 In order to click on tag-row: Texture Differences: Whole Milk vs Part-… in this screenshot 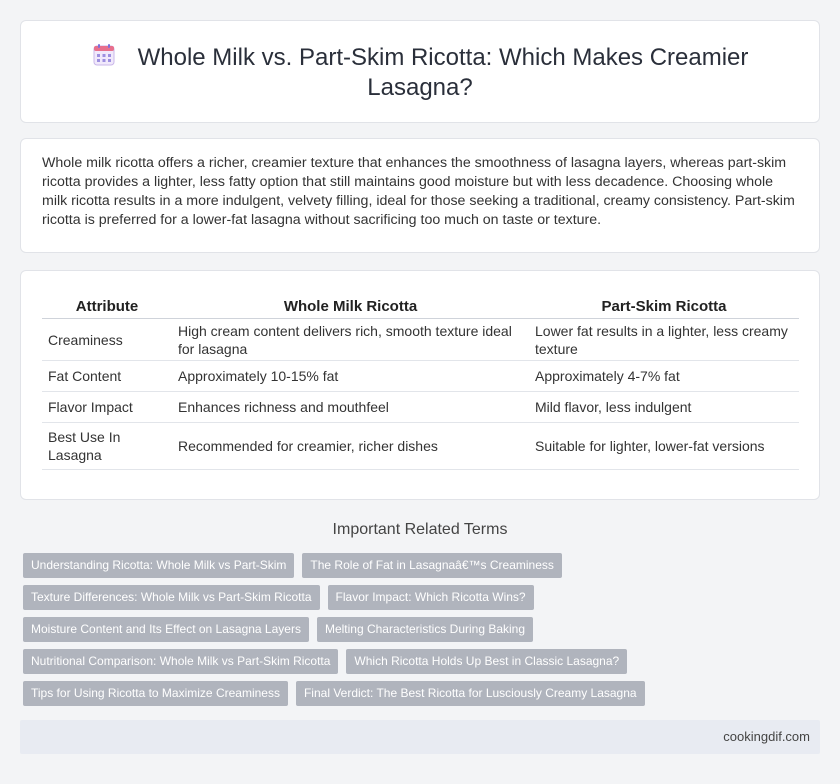, I will do `click(423, 597)`.